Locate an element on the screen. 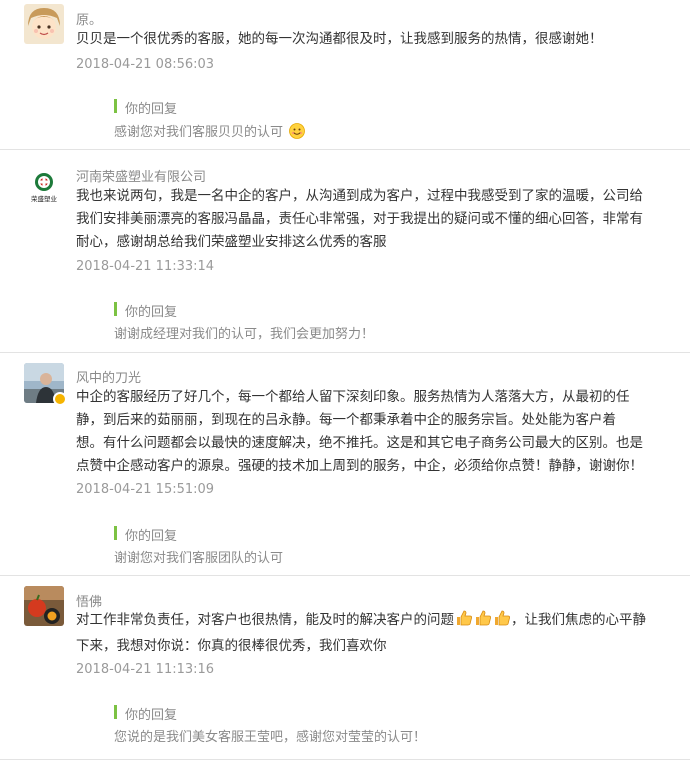 Image resolution: width=690 pixels, height=767 pixels. reply-text-content: 感谢您对我们客服贝贝的认可 is located at coordinates (199, 132).